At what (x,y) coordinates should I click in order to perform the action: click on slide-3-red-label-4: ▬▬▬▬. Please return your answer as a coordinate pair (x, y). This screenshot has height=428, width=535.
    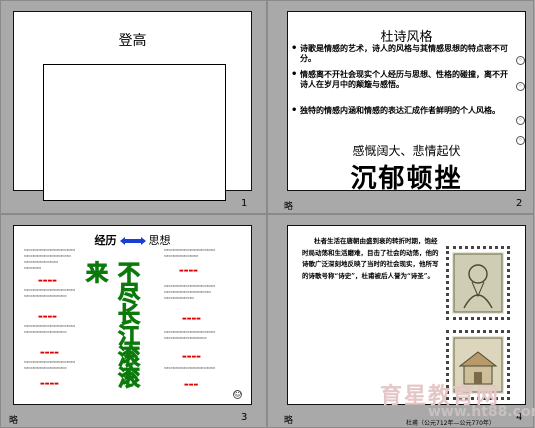
    Looking at the image, I should click on (49, 384).